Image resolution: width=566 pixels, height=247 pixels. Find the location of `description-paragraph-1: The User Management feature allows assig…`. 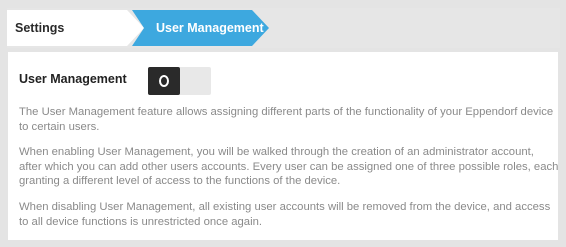

description-paragraph-1: The User Management feature allows assig… is located at coordinates (286, 119).